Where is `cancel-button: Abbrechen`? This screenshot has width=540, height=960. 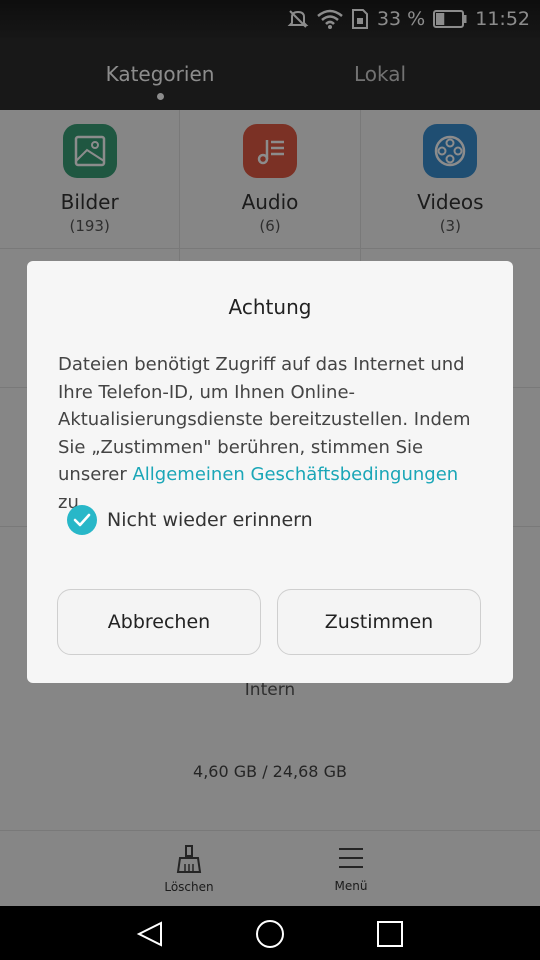
cancel-button: Abbrechen is located at coordinates (159, 622).